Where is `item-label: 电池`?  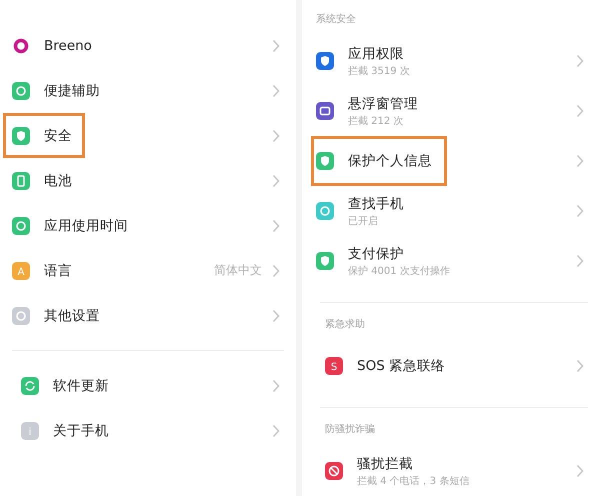
item-label: 电池 is located at coordinates (58, 181).